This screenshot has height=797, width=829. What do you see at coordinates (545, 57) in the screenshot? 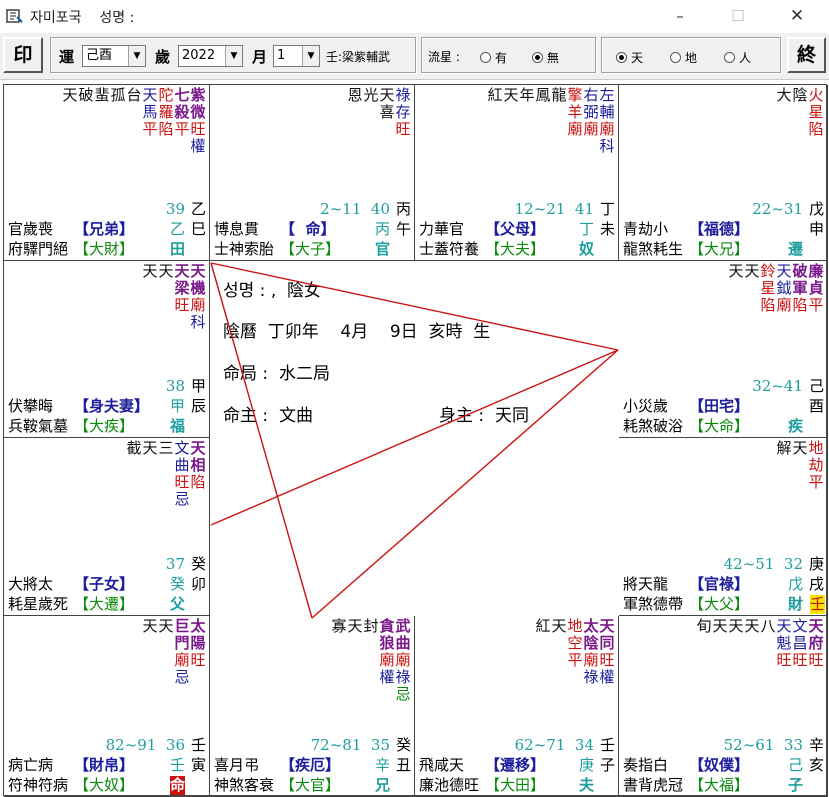
I see `flow-radio-no: 無` at bounding box center [545, 57].